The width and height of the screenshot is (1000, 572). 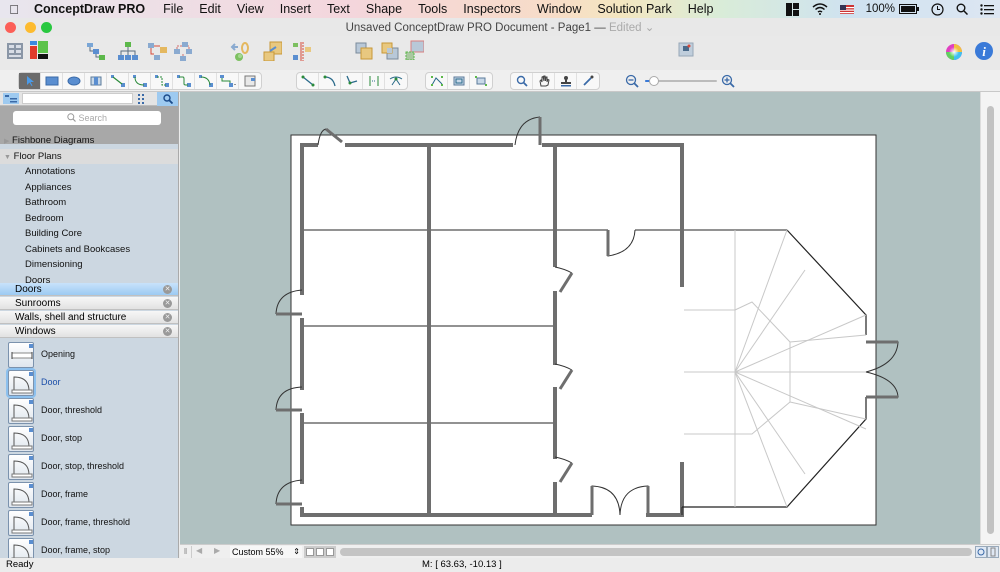 I want to click on group-shapes-icon, so click(x=414, y=50).